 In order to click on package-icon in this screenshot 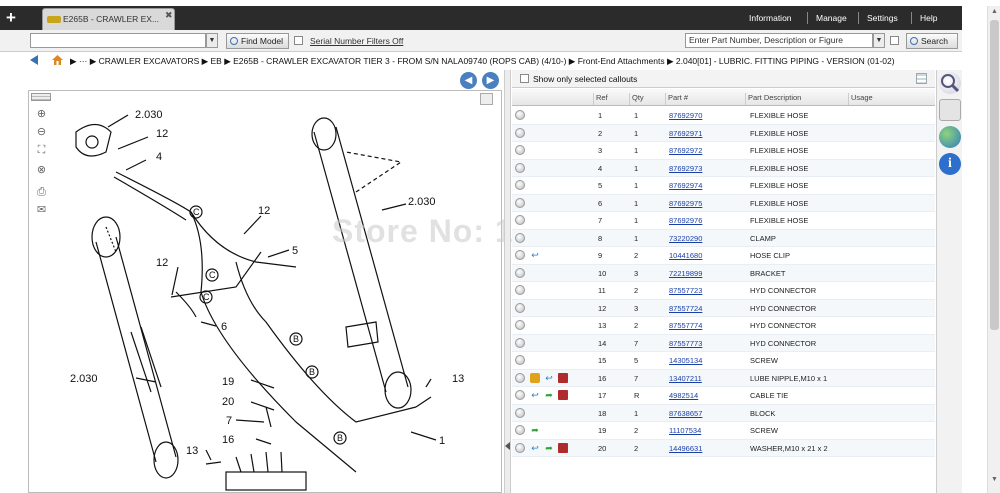, I will do `click(535, 377)`.